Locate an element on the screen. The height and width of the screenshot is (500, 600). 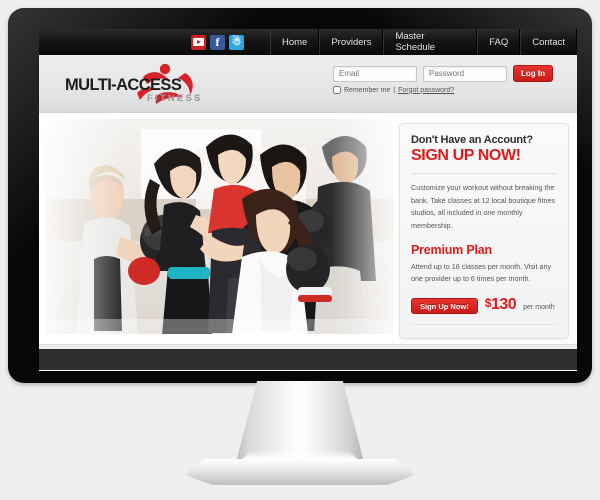
log-in-button: Log In is located at coordinates (533, 73).